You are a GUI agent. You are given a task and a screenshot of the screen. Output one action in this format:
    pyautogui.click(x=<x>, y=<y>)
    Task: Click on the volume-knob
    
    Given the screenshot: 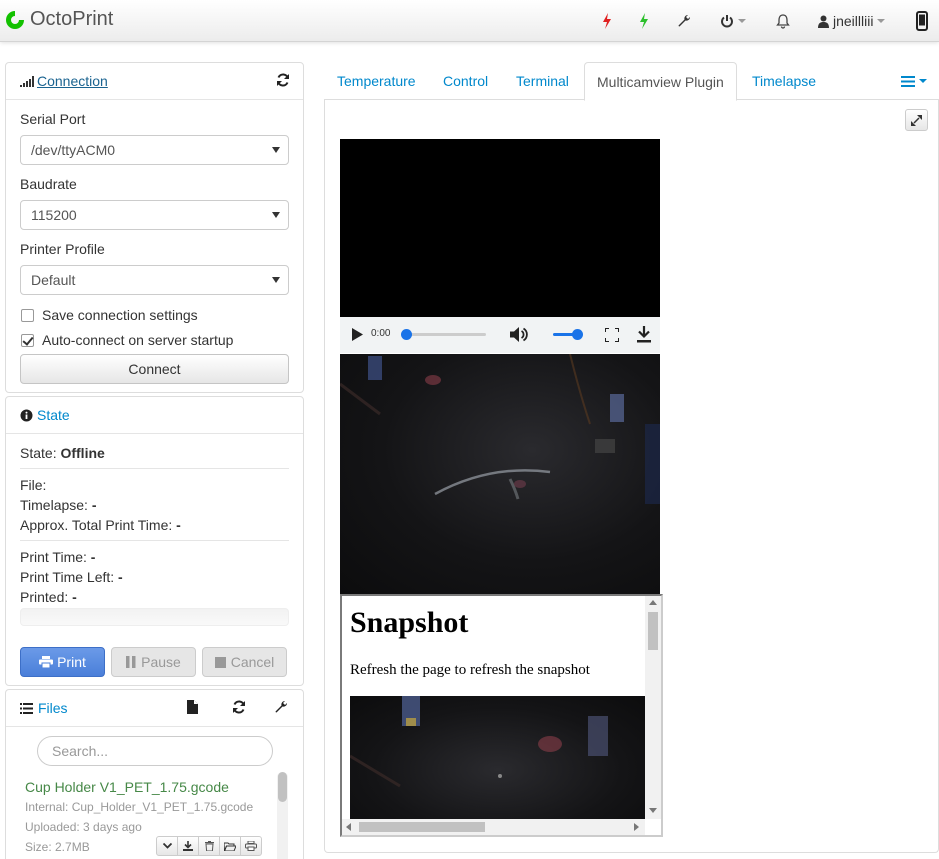 What is the action you would take?
    pyautogui.click(x=577, y=334)
    